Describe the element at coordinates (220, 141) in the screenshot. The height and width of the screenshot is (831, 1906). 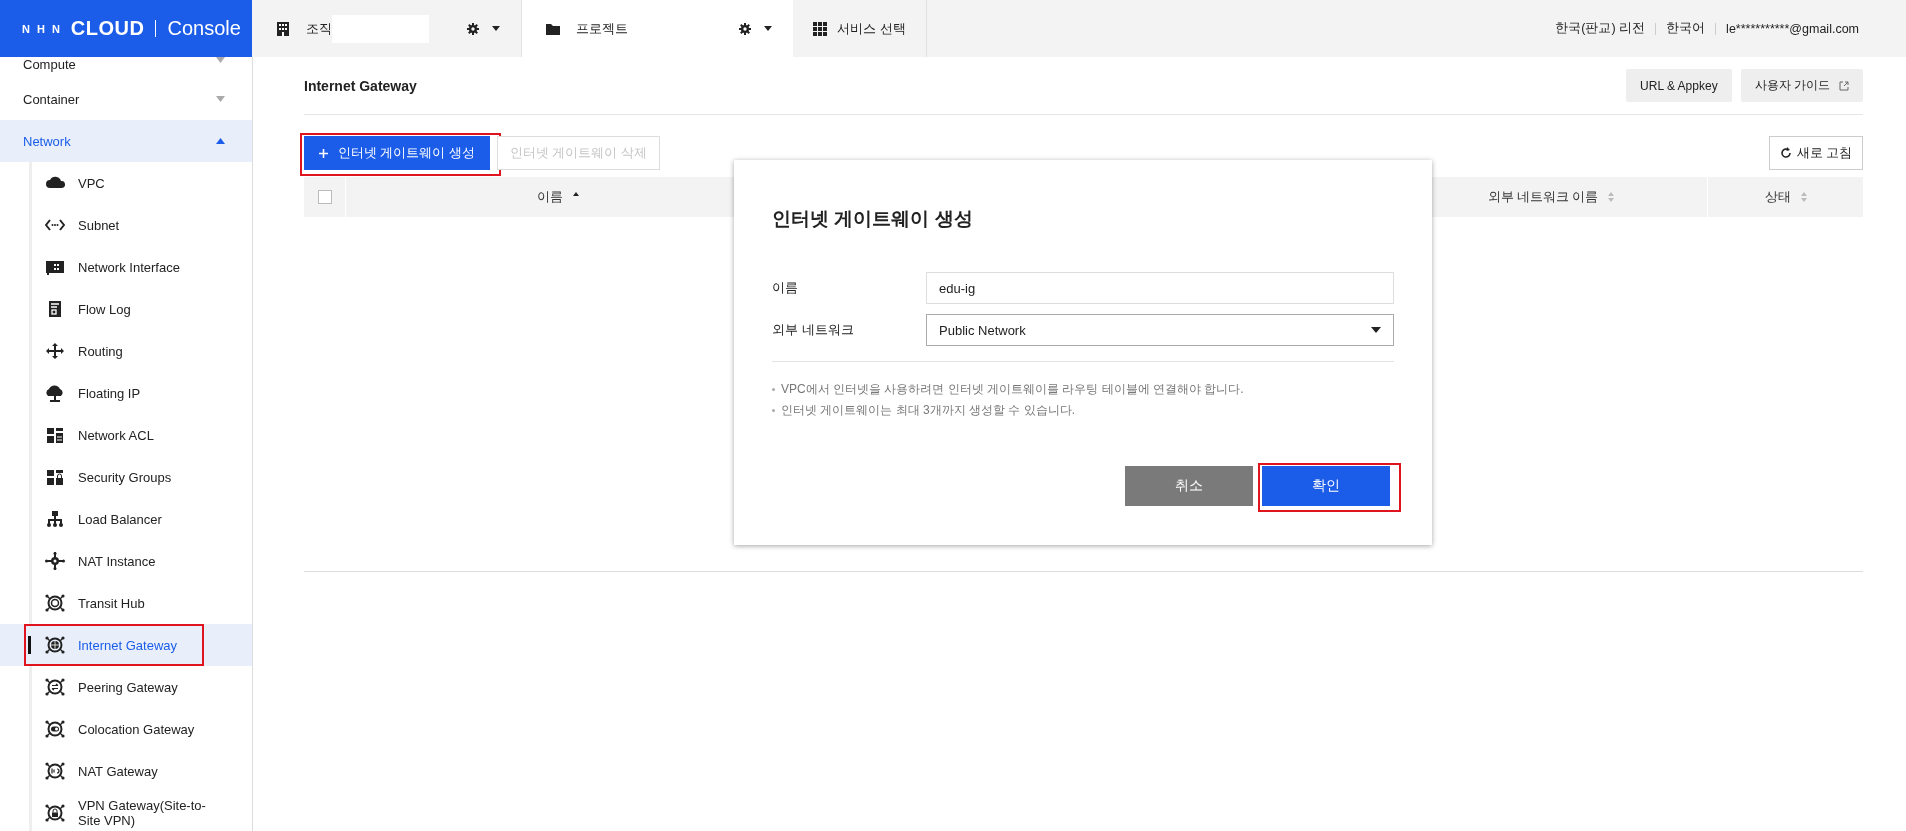
I see `caret-up-icon` at that location.